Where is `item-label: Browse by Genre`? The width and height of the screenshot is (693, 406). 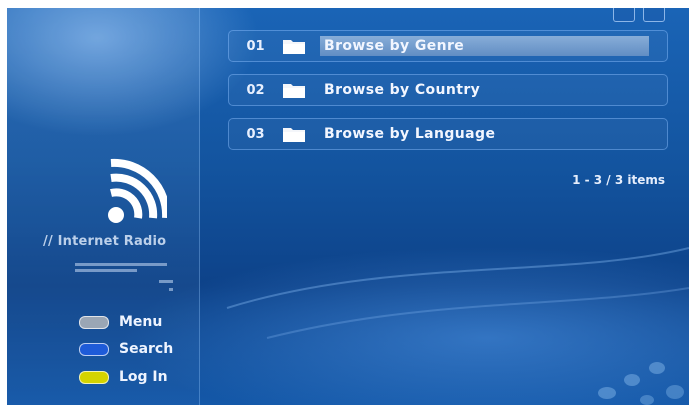 item-label: Browse by Genre is located at coordinates (484, 46).